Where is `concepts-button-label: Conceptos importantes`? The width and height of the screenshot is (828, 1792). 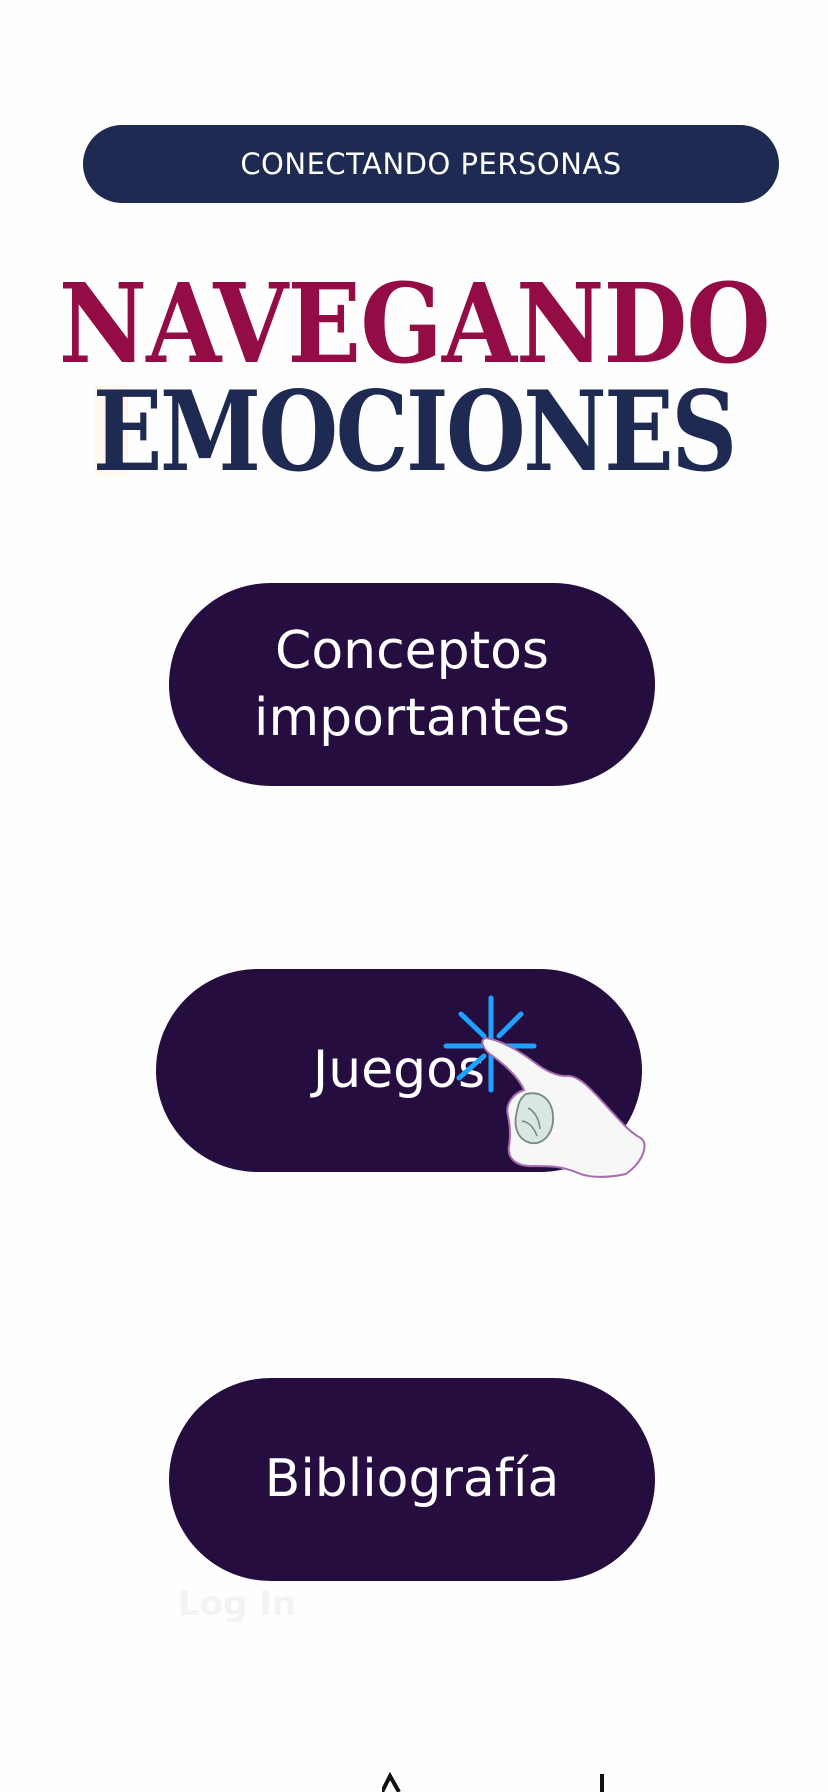
concepts-button-label: Conceptos importantes is located at coordinates (412, 684).